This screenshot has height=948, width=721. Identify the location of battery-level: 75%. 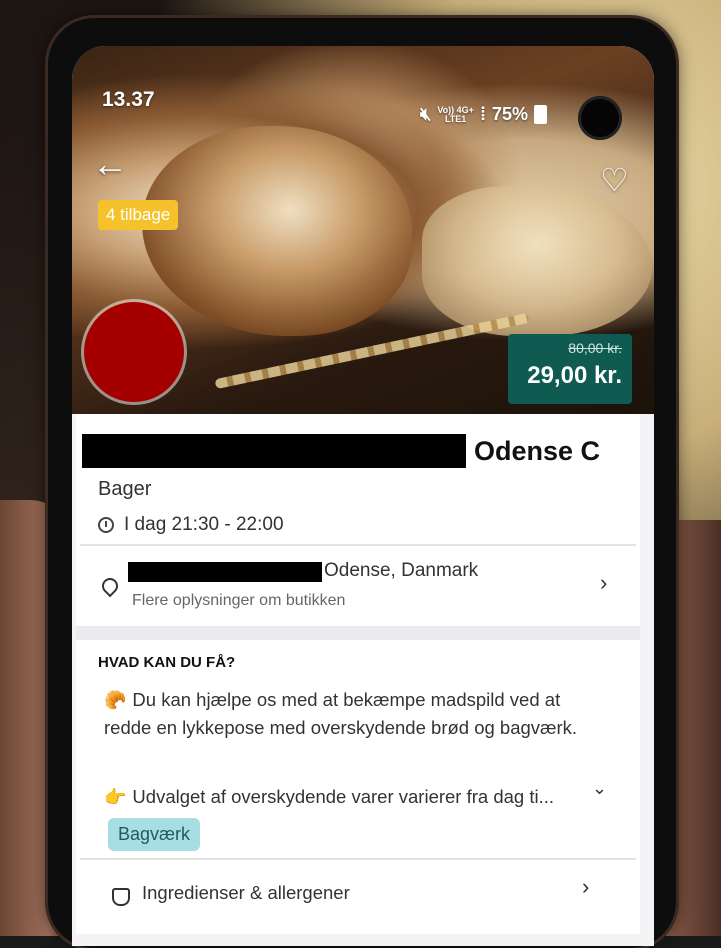
(509, 114).